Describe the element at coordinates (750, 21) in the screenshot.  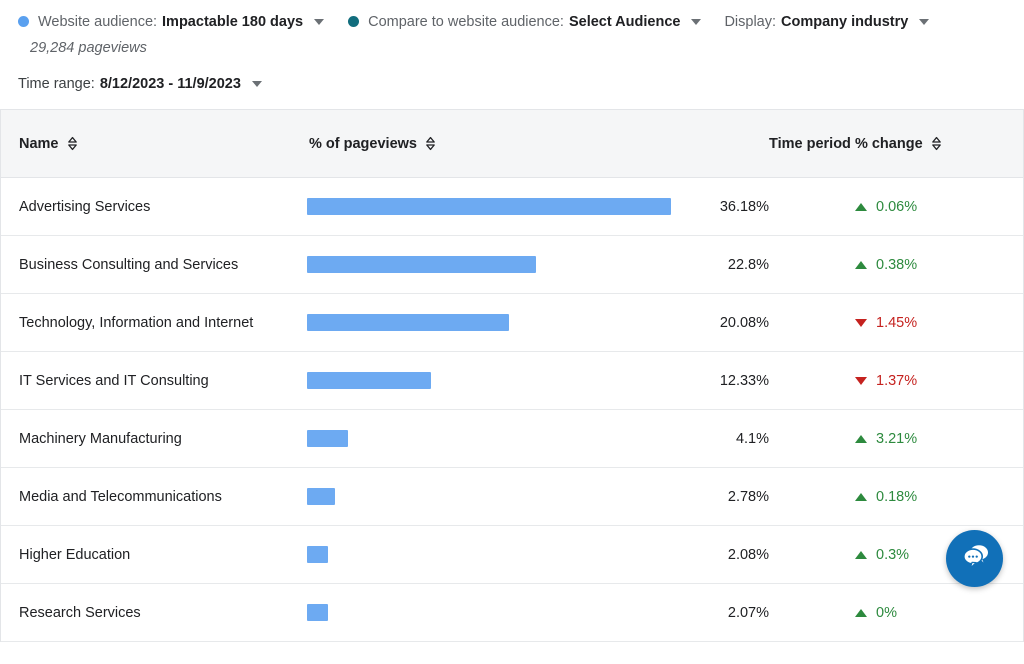
I see `filter-label: Display:` at that location.